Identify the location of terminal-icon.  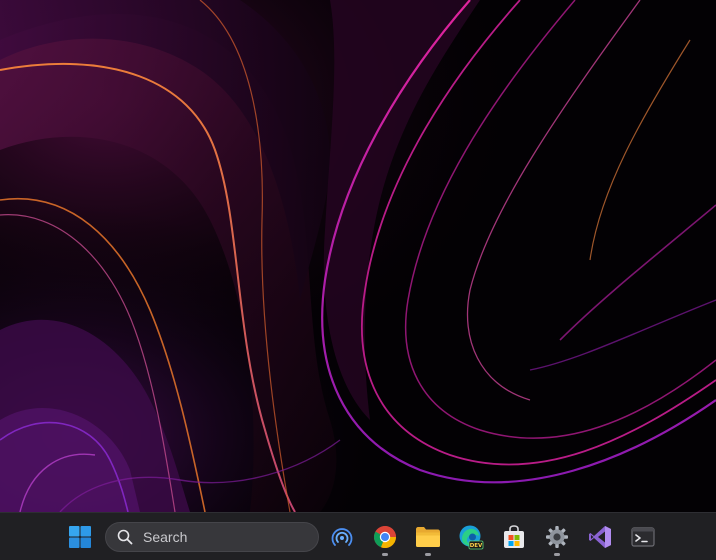
(643, 537).